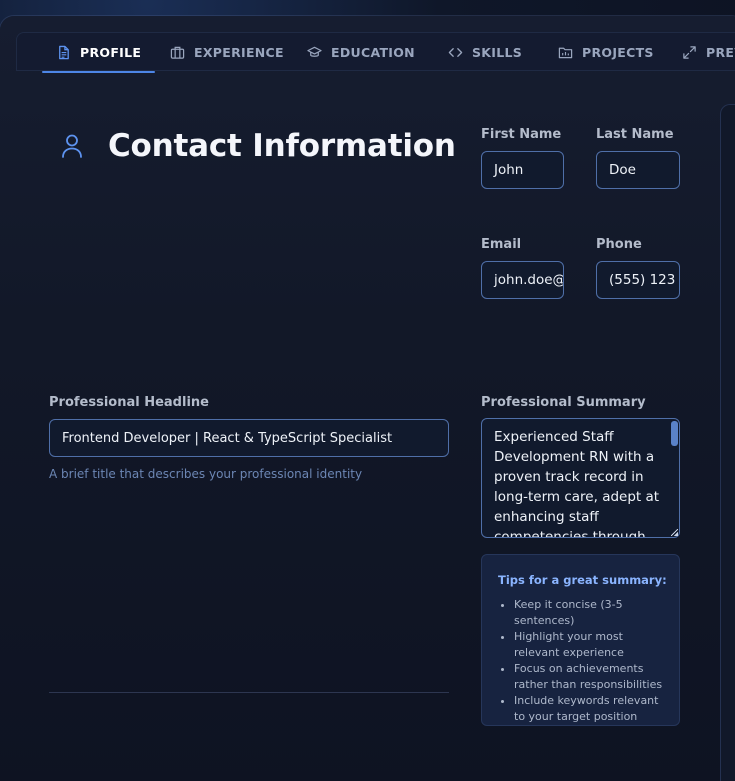  What do you see at coordinates (455, 52) in the screenshot?
I see `code-icon` at bounding box center [455, 52].